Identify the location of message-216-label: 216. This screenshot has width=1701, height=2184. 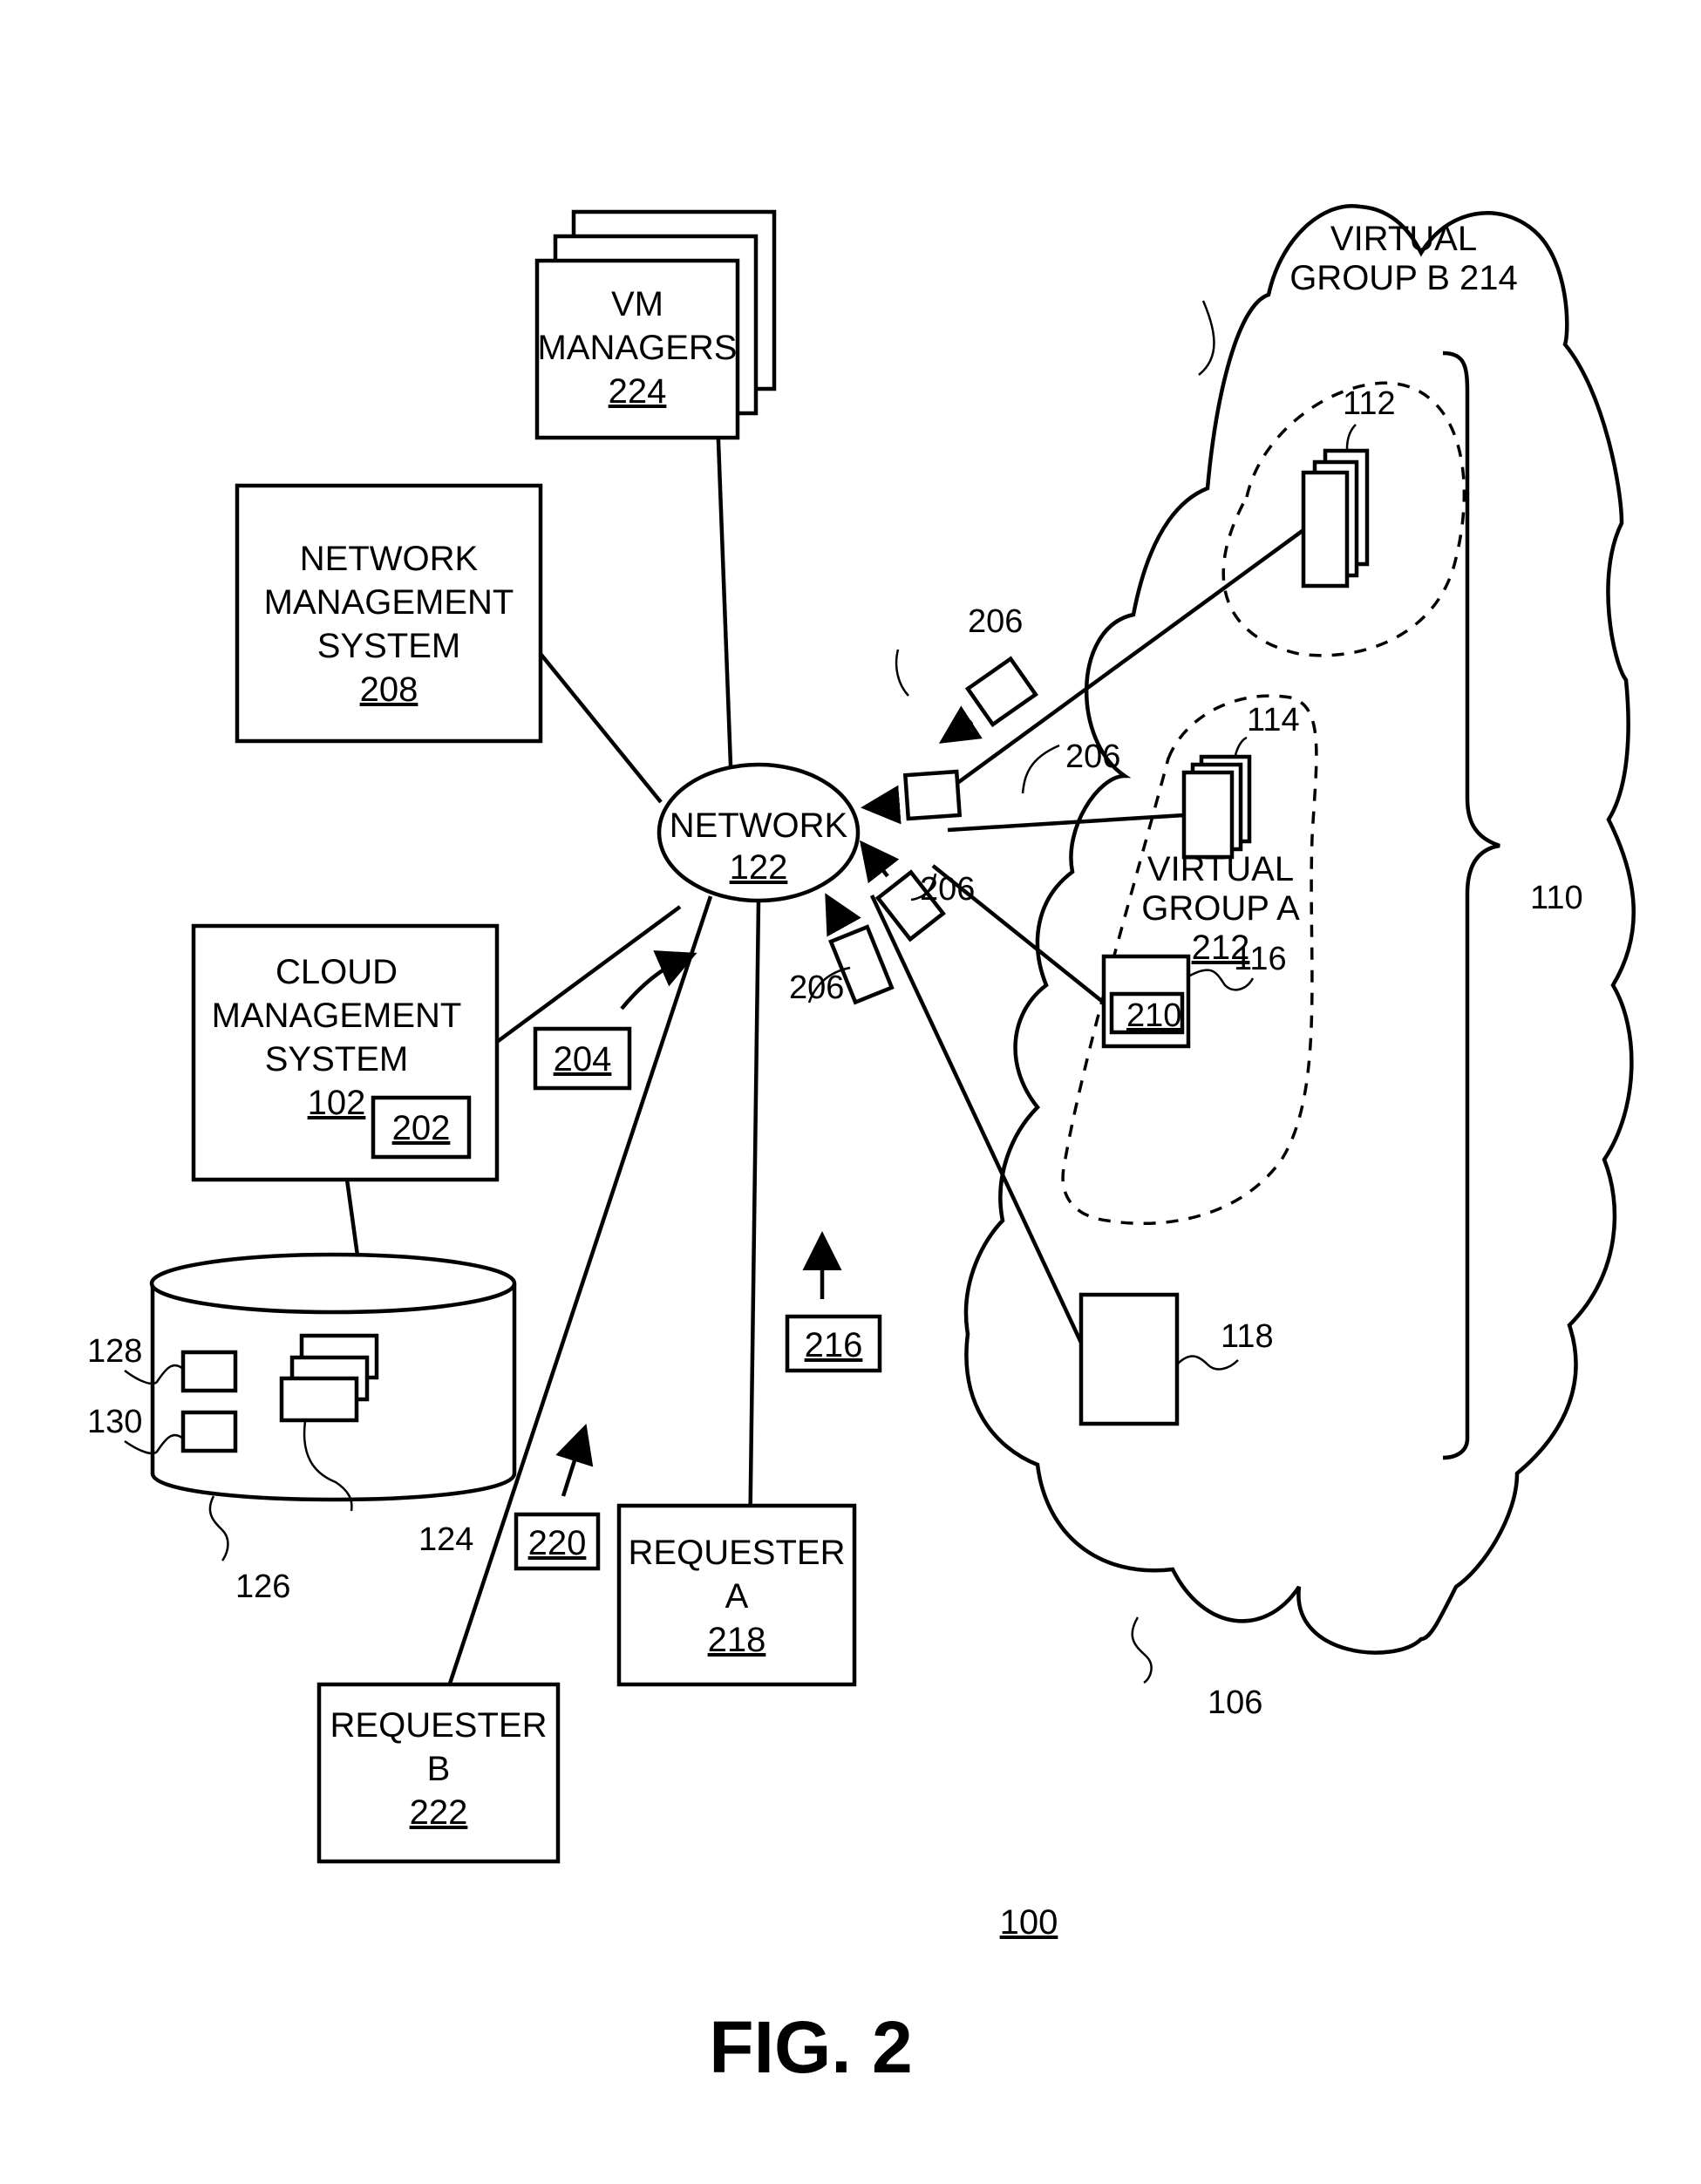
(834, 1345).